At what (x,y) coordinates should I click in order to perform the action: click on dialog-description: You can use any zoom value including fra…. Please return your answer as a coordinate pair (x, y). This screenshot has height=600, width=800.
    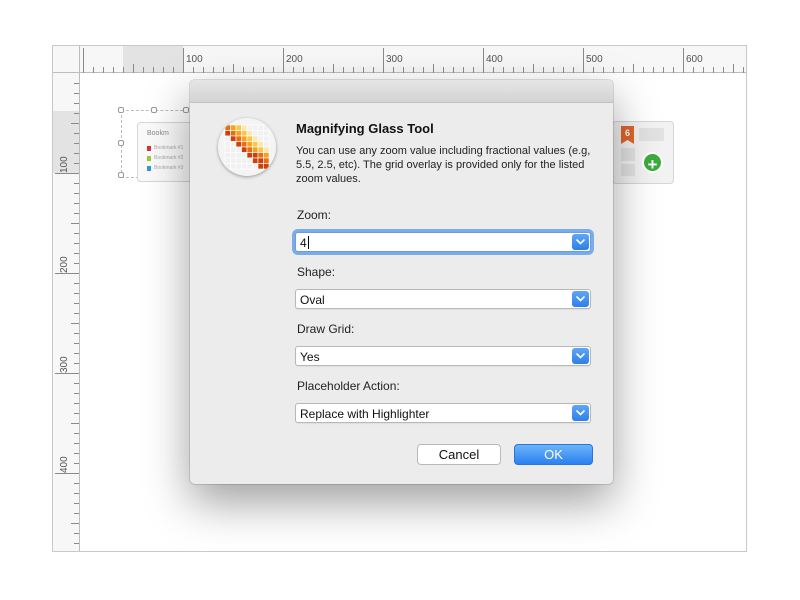
    Looking at the image, I should click on (443, 165).